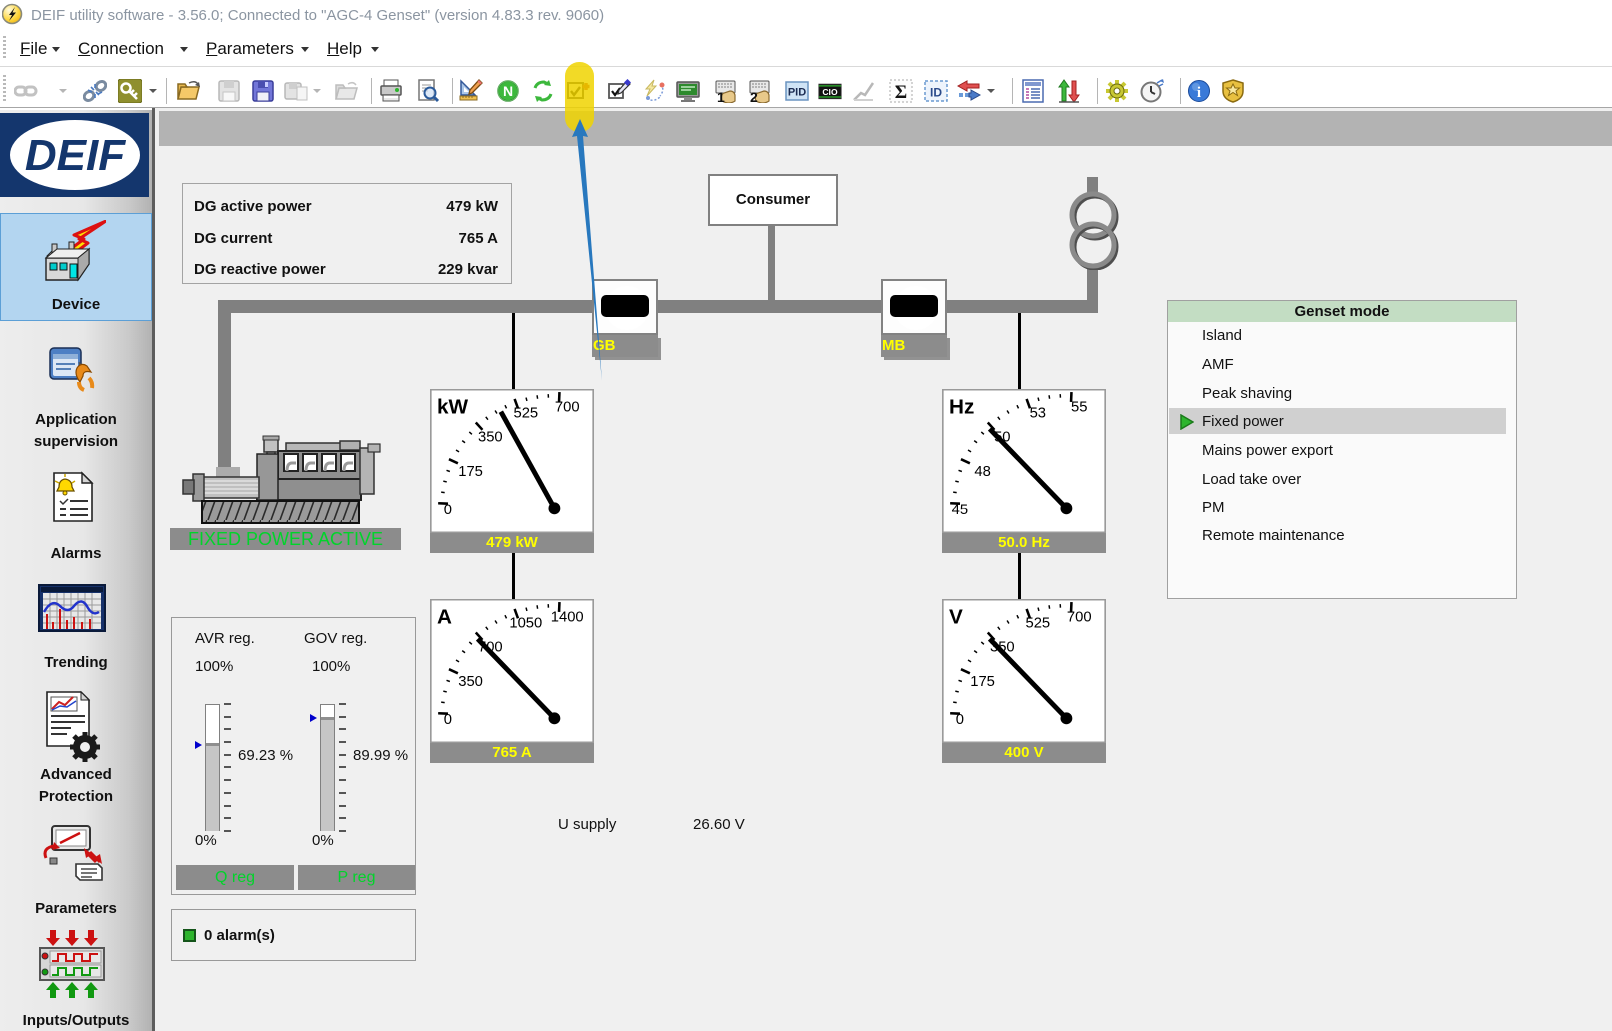  I want to click on svg-text: 48, so click(982, 472).